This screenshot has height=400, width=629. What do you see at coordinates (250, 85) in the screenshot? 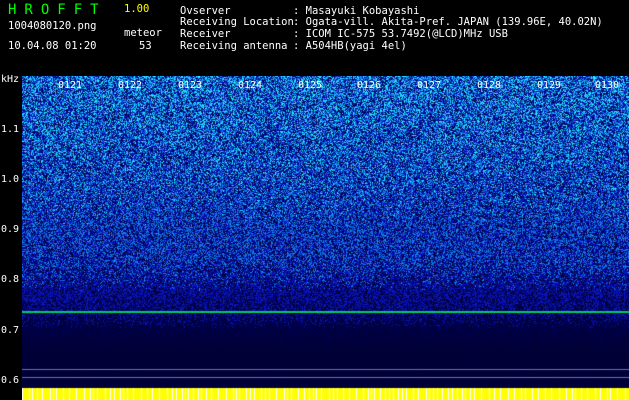
I see `time-mark: 0124` at bounding box center [250, 85].